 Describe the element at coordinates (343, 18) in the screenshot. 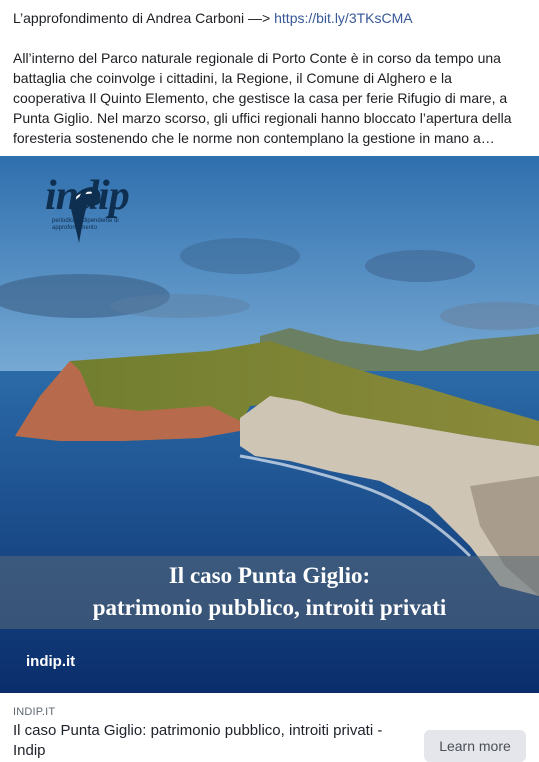

I see `post-link: https://bit.ly/3TKsCMA` at that location.